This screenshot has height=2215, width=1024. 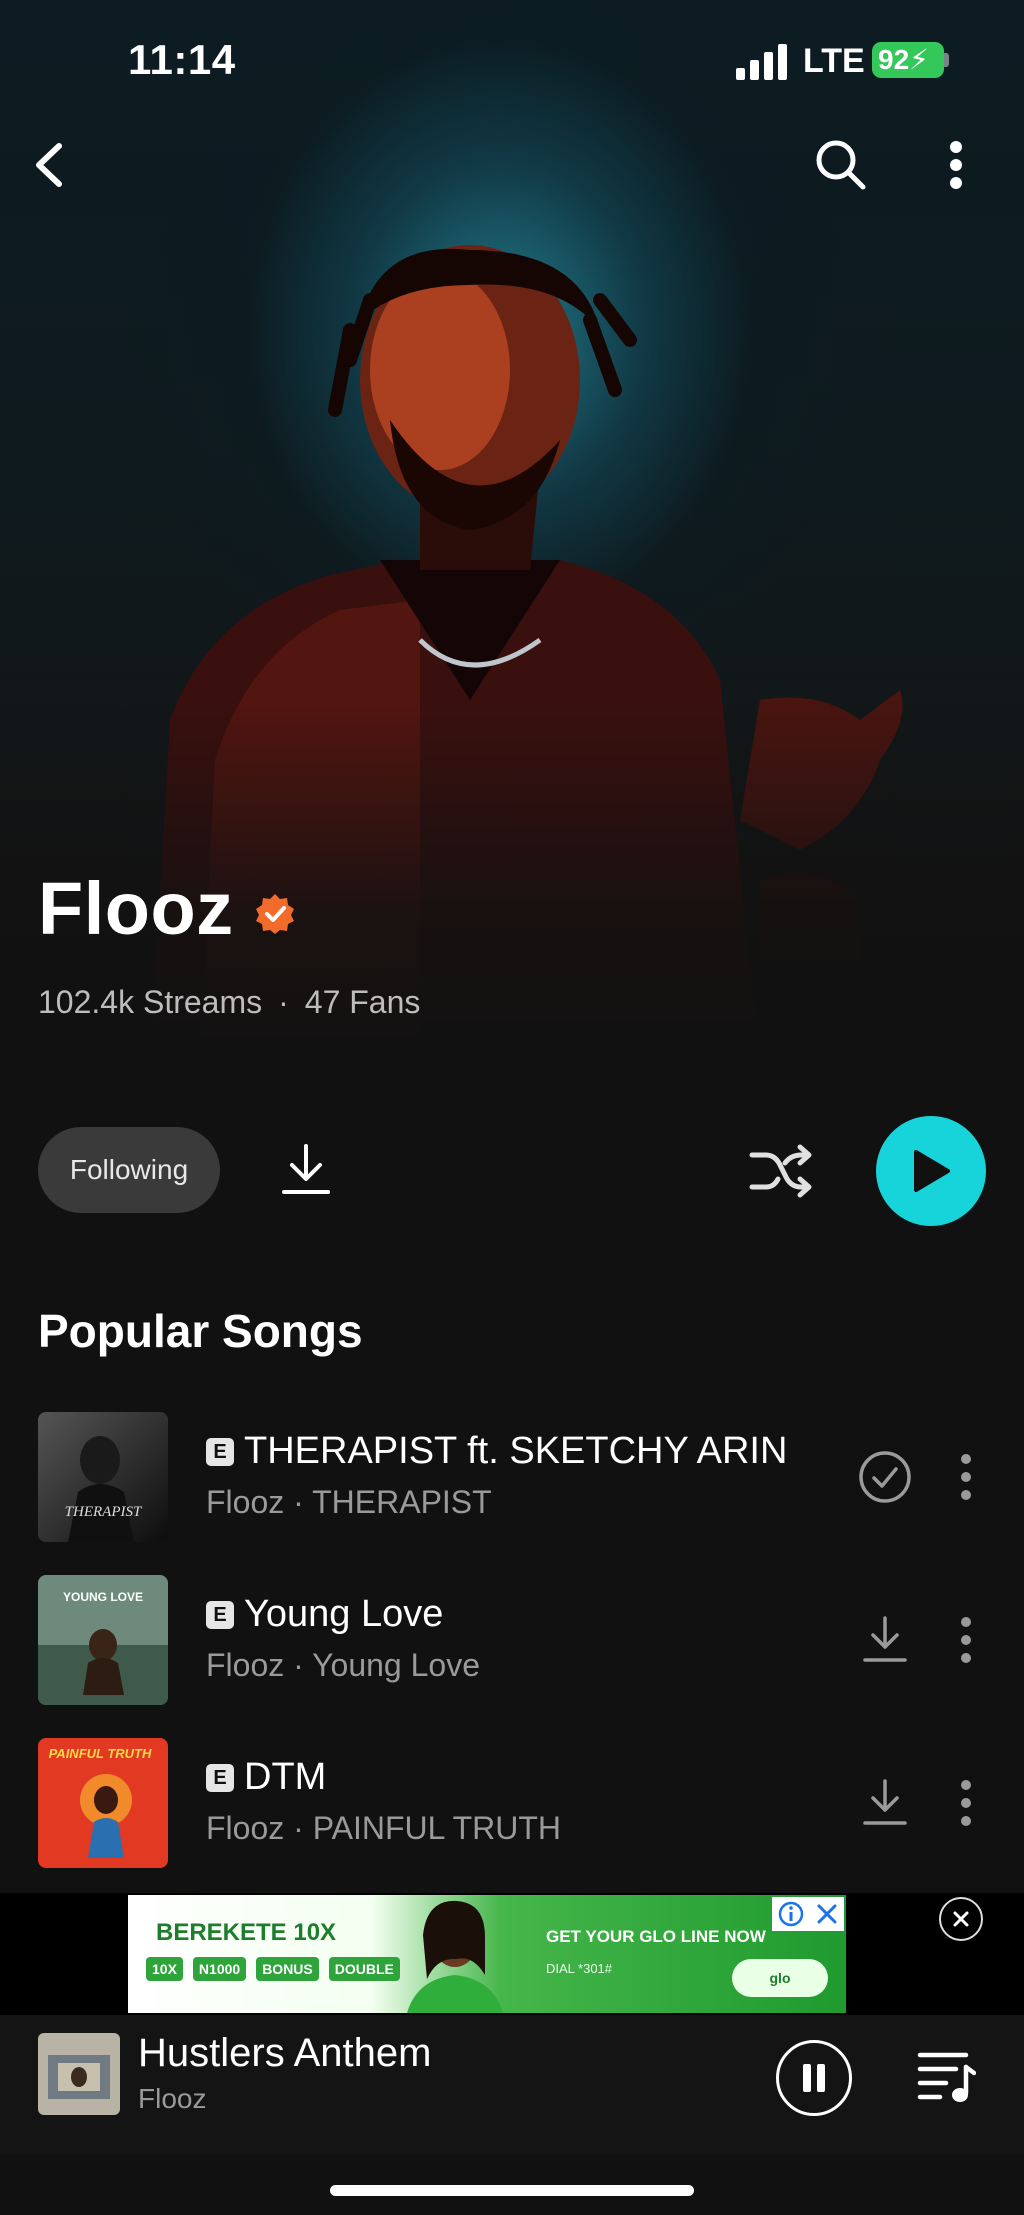 I want to click on back-button, so click(x=48, y=165).